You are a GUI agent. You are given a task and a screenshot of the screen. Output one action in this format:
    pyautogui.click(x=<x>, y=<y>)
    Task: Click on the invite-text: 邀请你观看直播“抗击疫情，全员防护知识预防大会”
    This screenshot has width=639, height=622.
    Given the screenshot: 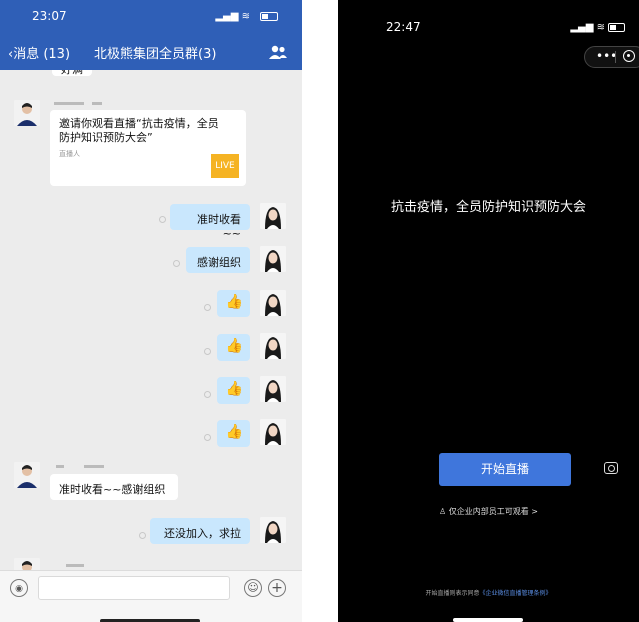 What is the action you would take?
    pyautogui.click(x=139, y=130)
    